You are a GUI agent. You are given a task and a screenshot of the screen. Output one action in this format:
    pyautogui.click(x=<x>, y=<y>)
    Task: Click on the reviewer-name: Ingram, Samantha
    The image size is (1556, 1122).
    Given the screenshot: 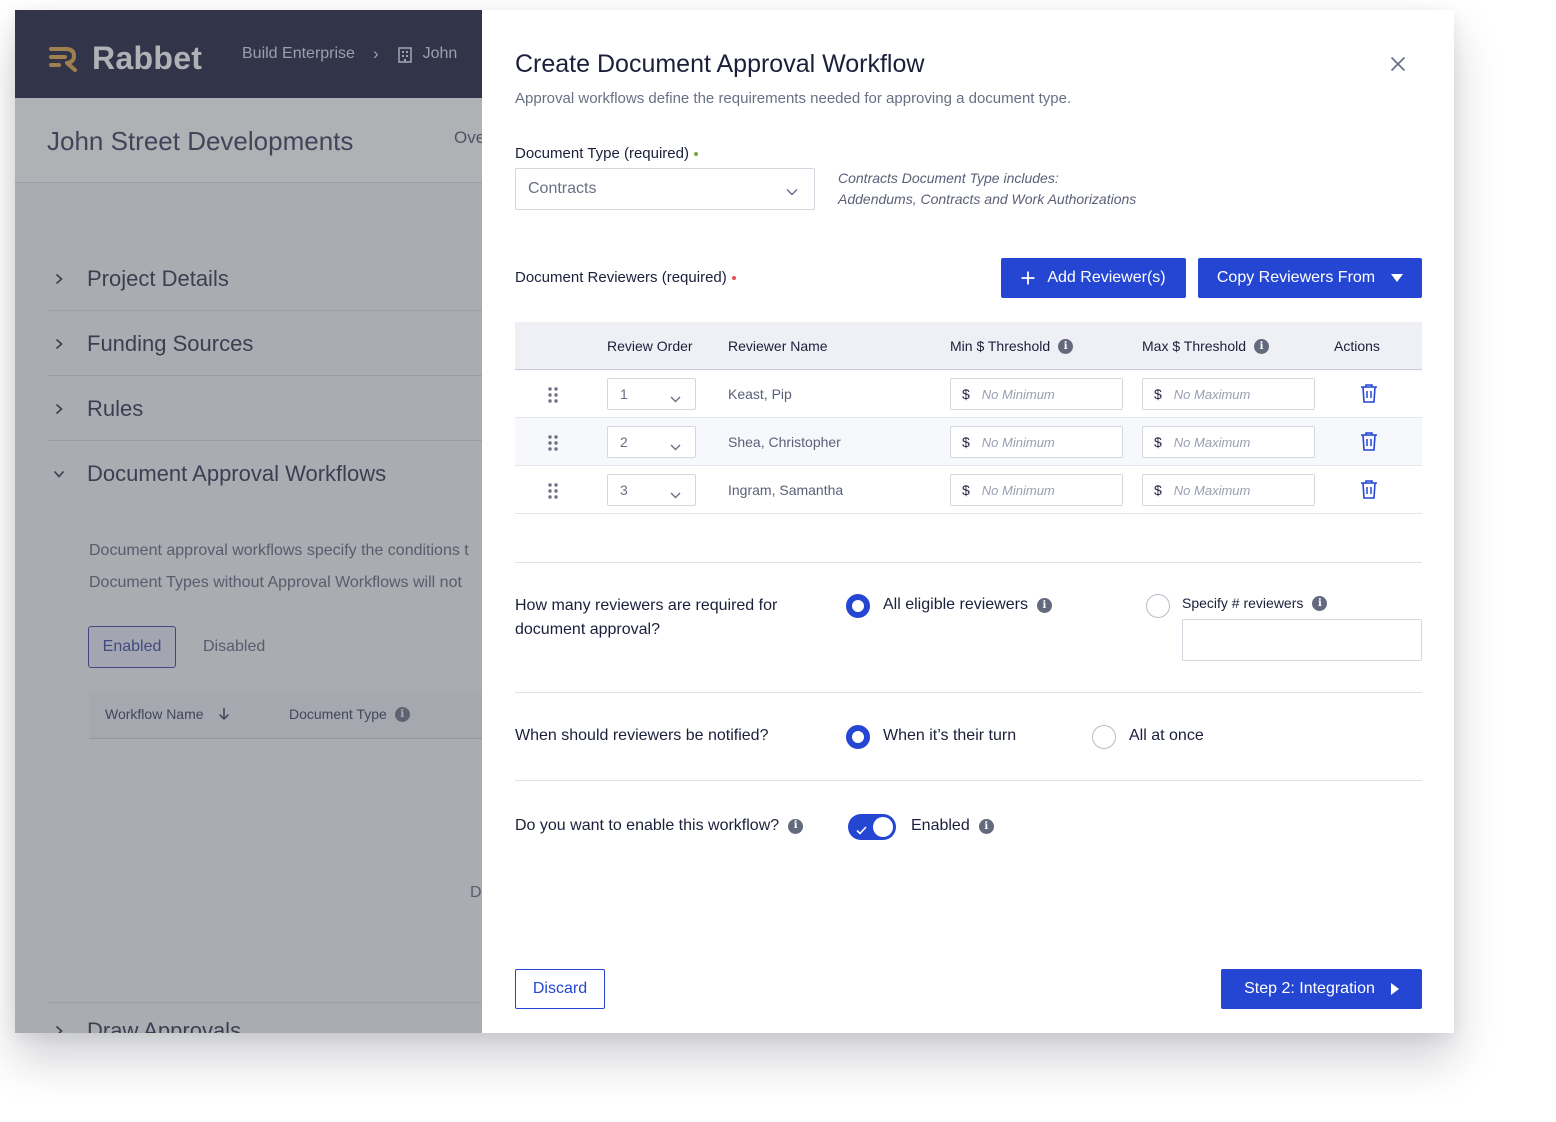 What is the action you would take?
    pyautogui.click(x=786, y=490)
    